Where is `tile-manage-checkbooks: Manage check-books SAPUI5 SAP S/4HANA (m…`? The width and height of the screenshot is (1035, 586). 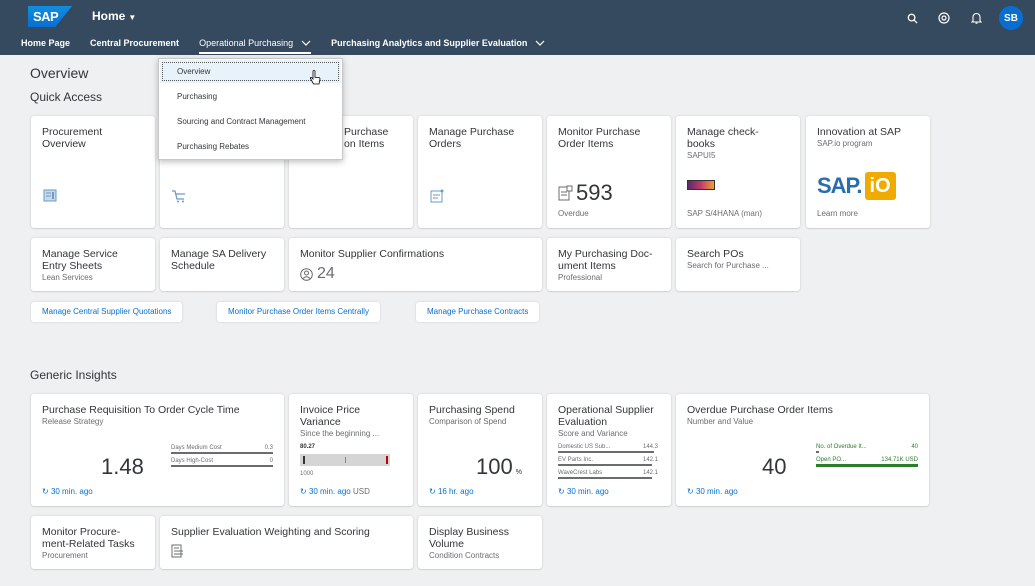 tile-manage-checkbooks: Manage check-books SAPUI5 SAP S/4HANA (m… is located at coordinates (738, 172).